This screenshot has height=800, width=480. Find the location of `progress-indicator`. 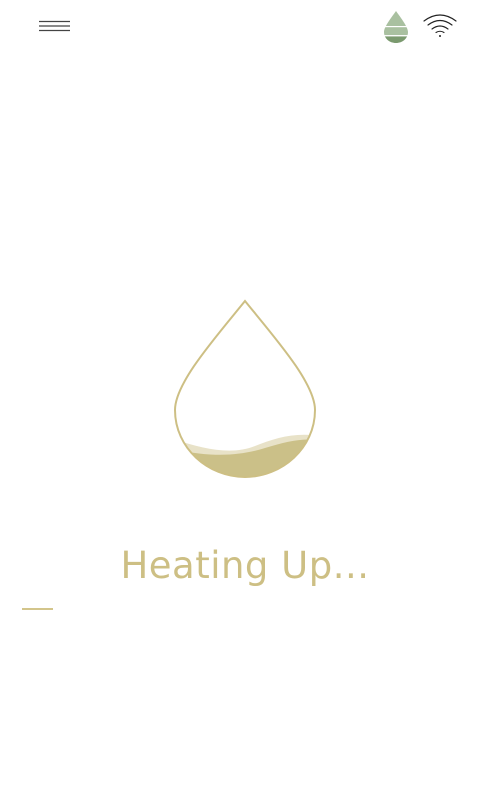

progress-indicator is located at coordinates (37, 609).